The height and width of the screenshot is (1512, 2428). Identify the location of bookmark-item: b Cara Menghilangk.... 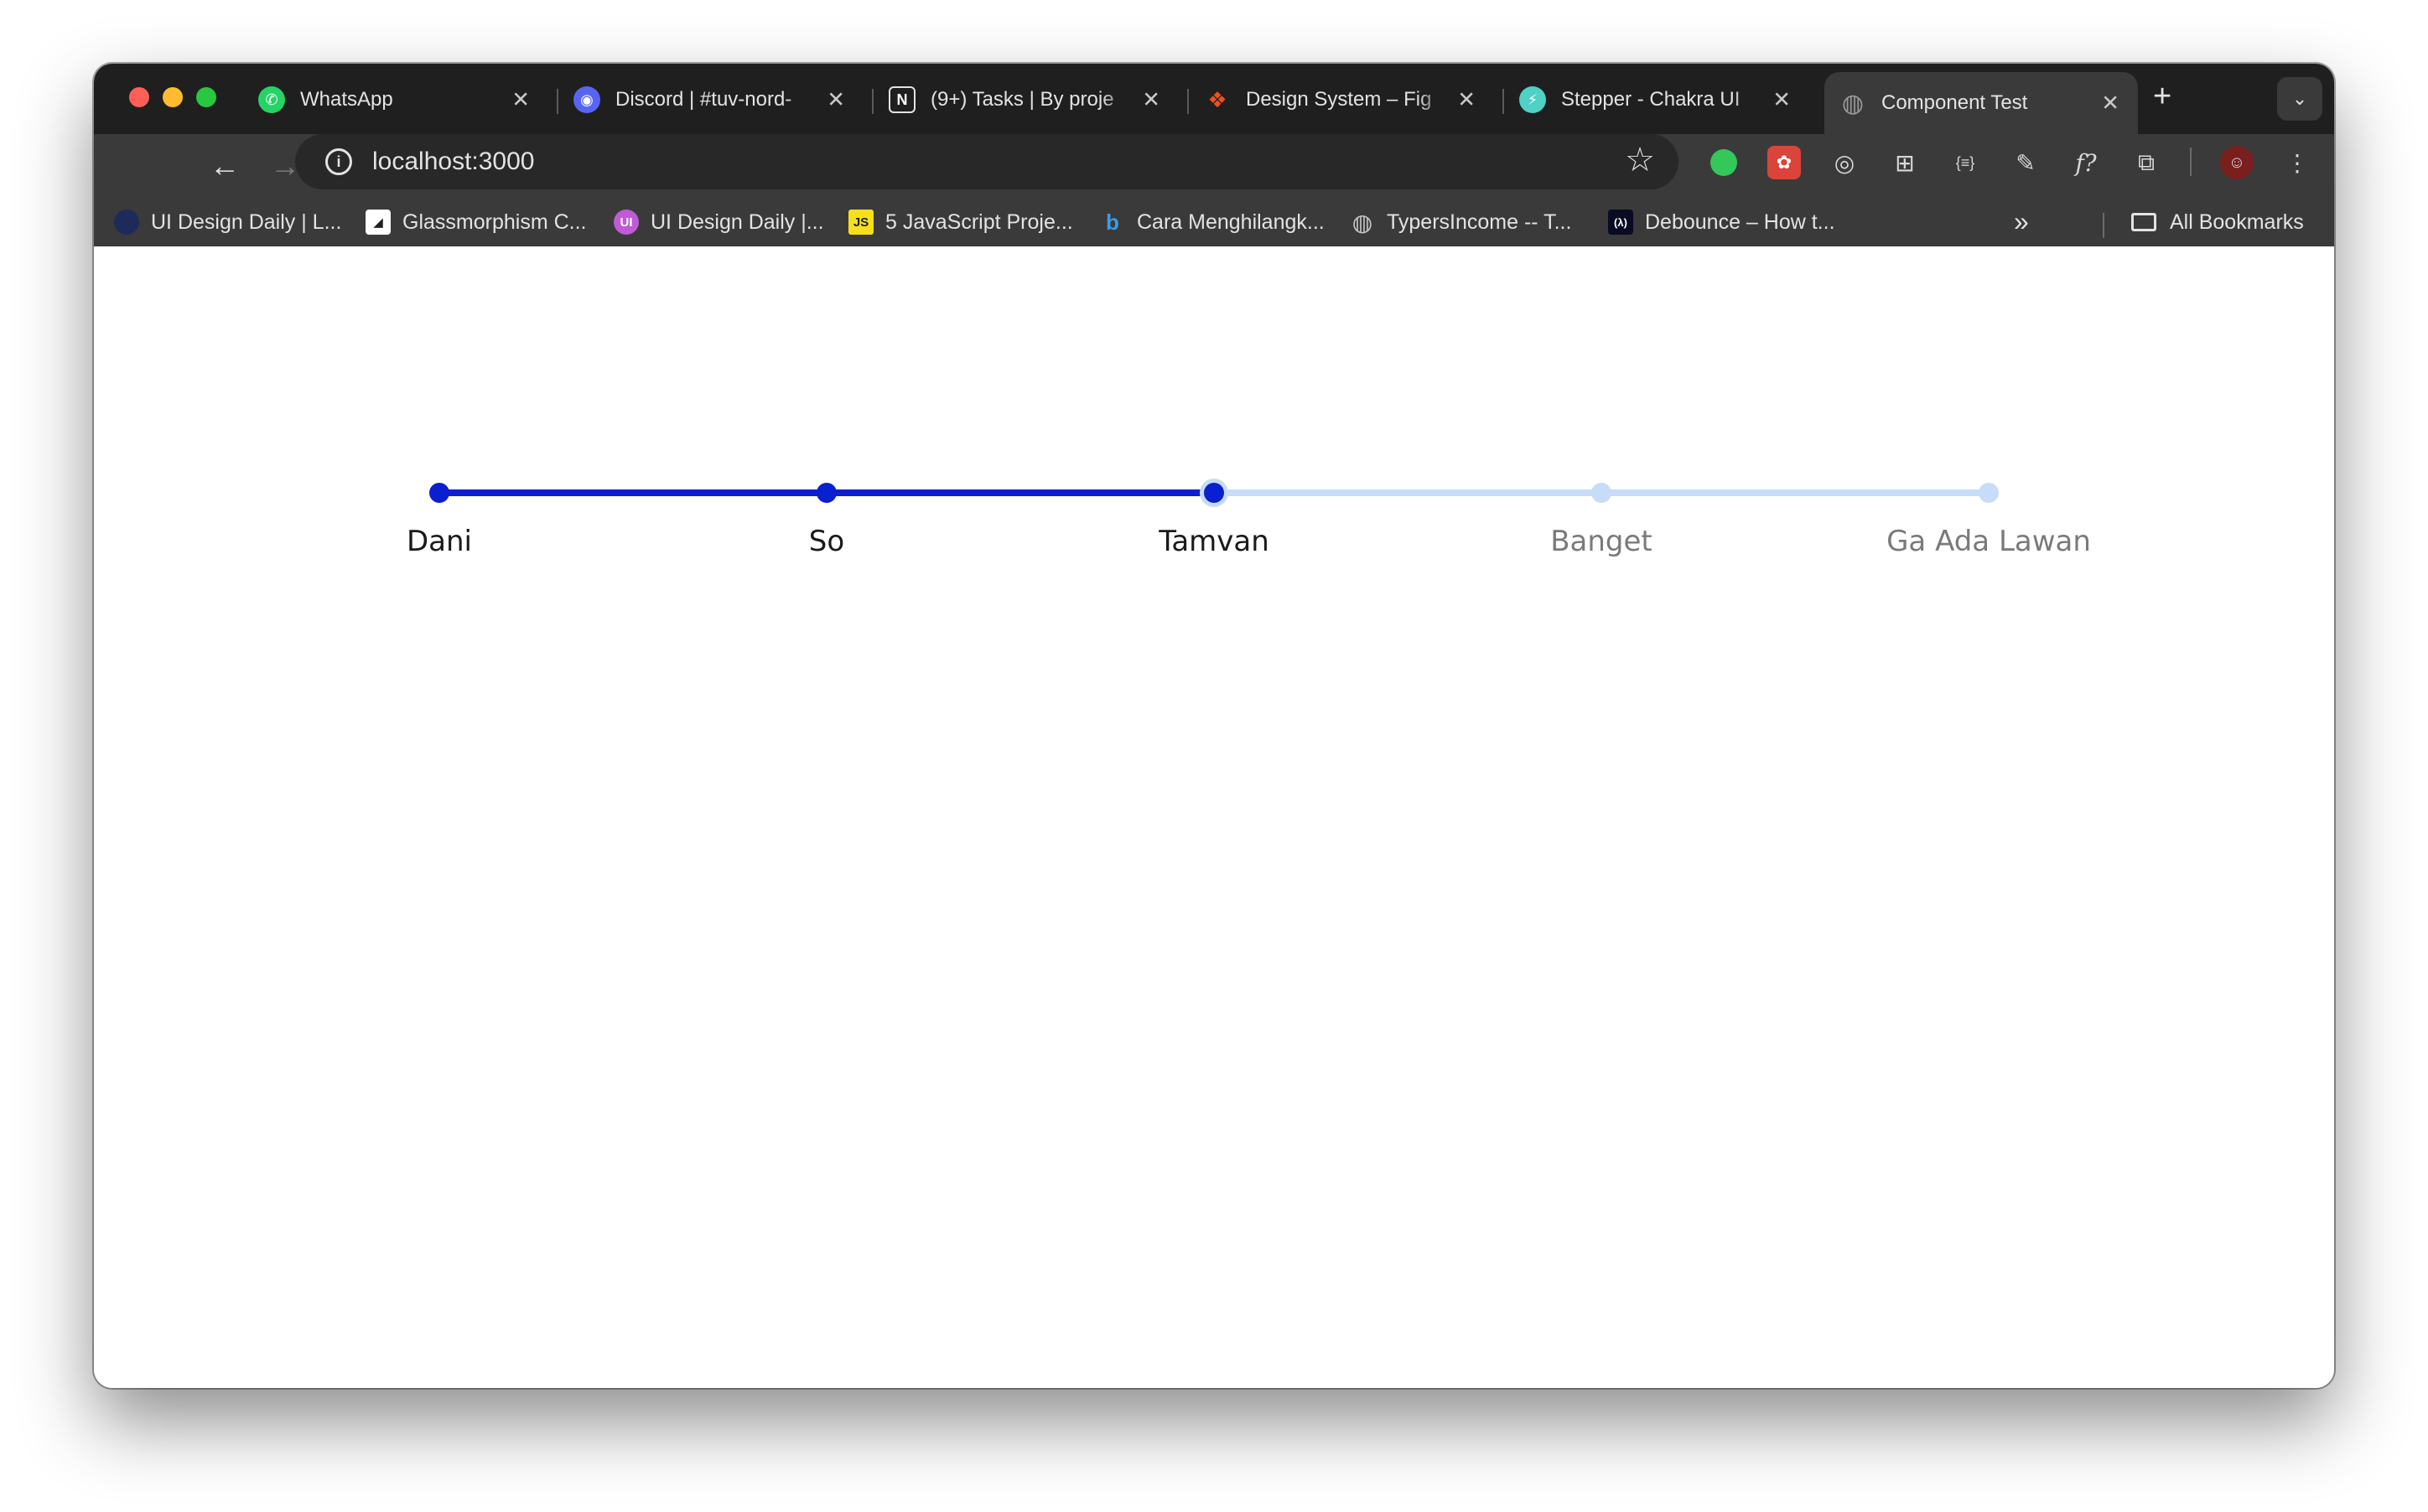
(1212, 222).